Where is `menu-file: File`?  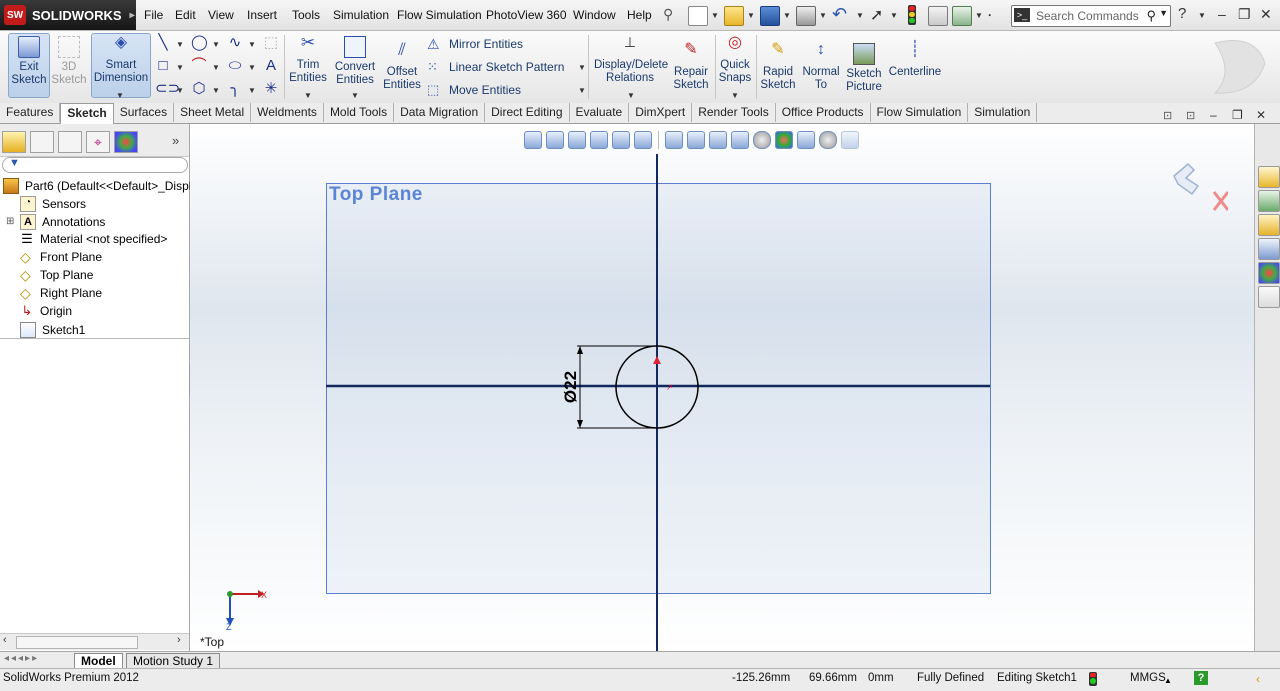
menu-file: File is located at coordinates (153, 15).